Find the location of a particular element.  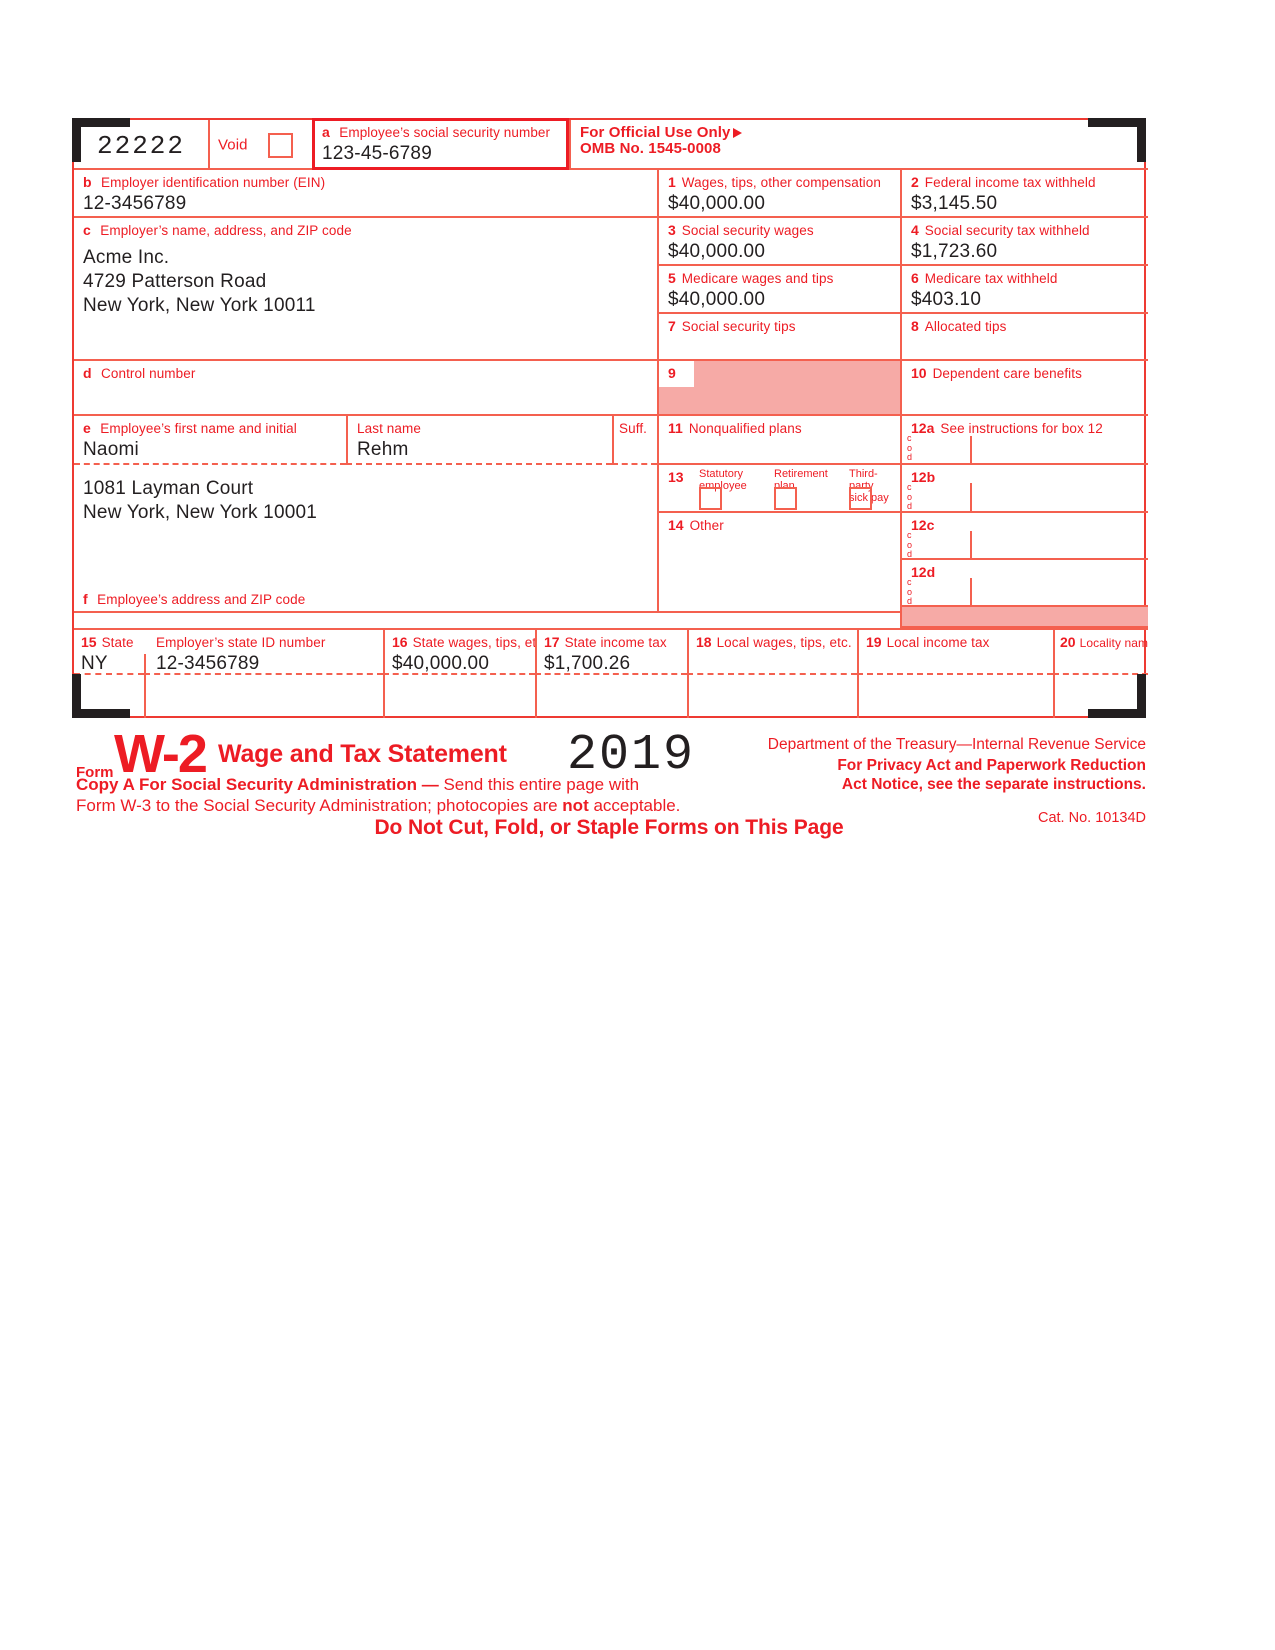

box-15-employer-state-id-value2 is located at coordinates (263, 677).